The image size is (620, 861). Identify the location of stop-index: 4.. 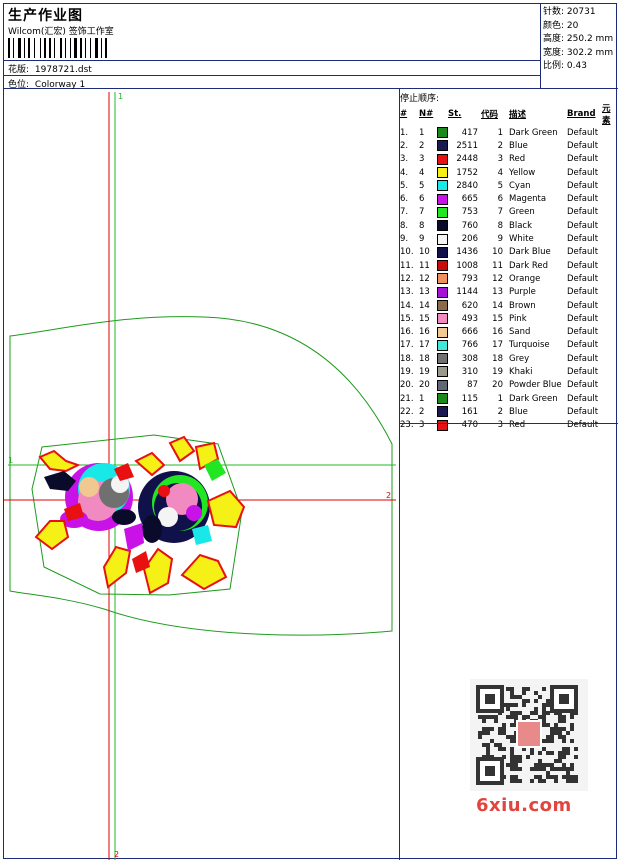
(404, 172).